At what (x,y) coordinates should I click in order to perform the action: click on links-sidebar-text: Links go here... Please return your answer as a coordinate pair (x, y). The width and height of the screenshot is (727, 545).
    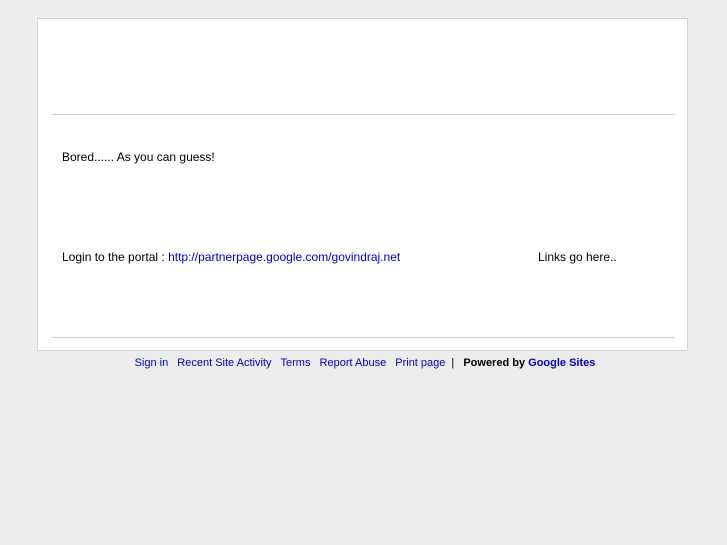
    Looking at the image, I should click on (577, 257).